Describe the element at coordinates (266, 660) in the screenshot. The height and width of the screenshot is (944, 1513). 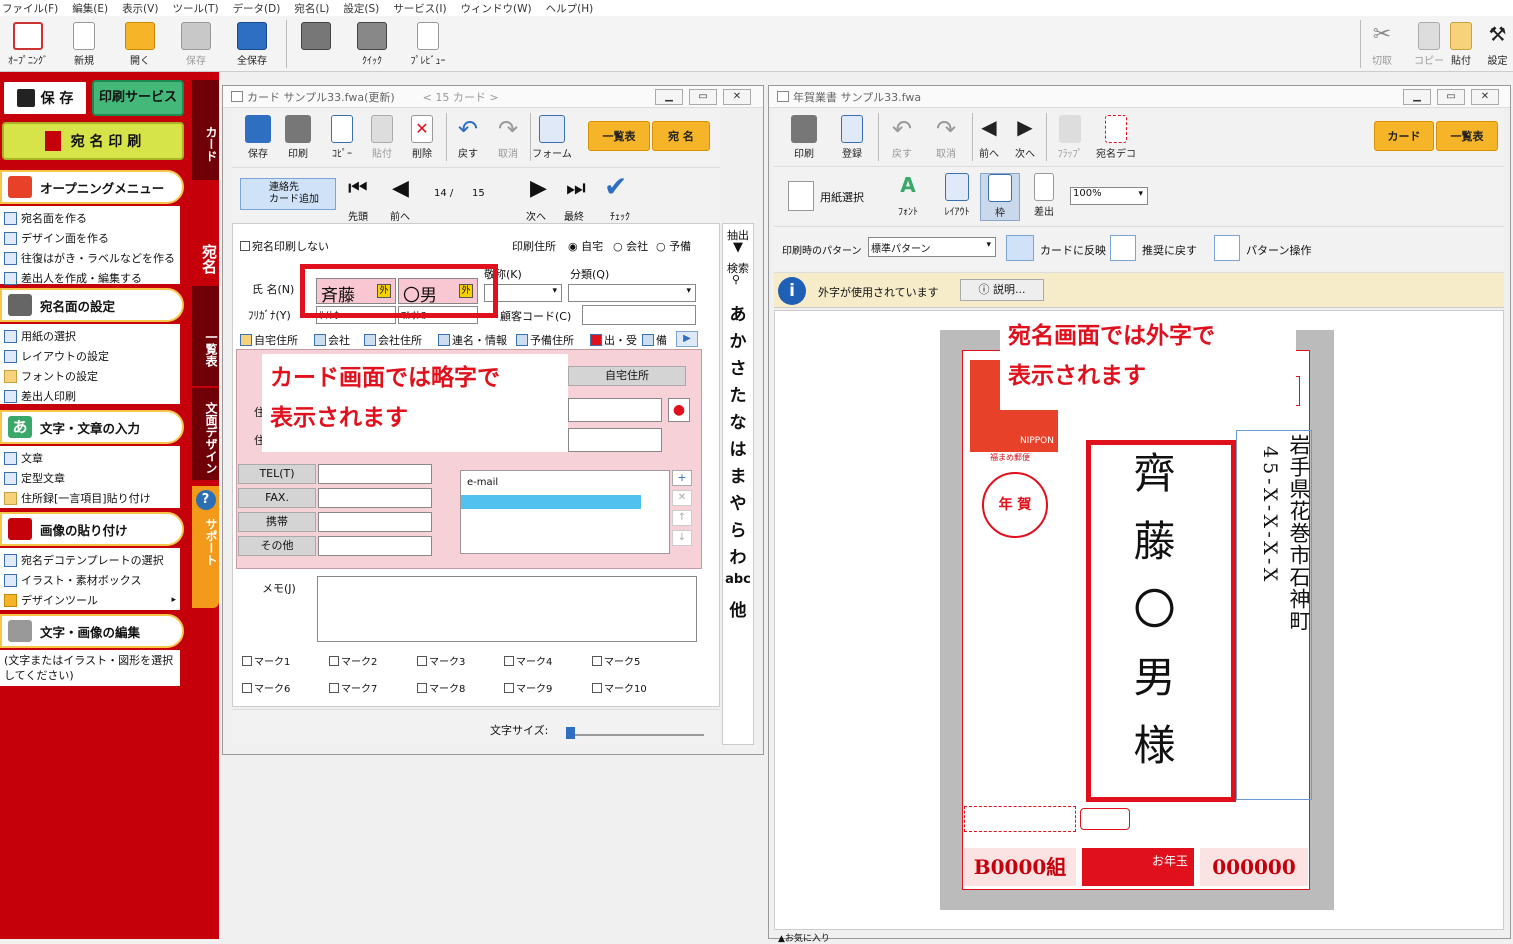
I see `mark1-checkbox: マーク1` at that location.